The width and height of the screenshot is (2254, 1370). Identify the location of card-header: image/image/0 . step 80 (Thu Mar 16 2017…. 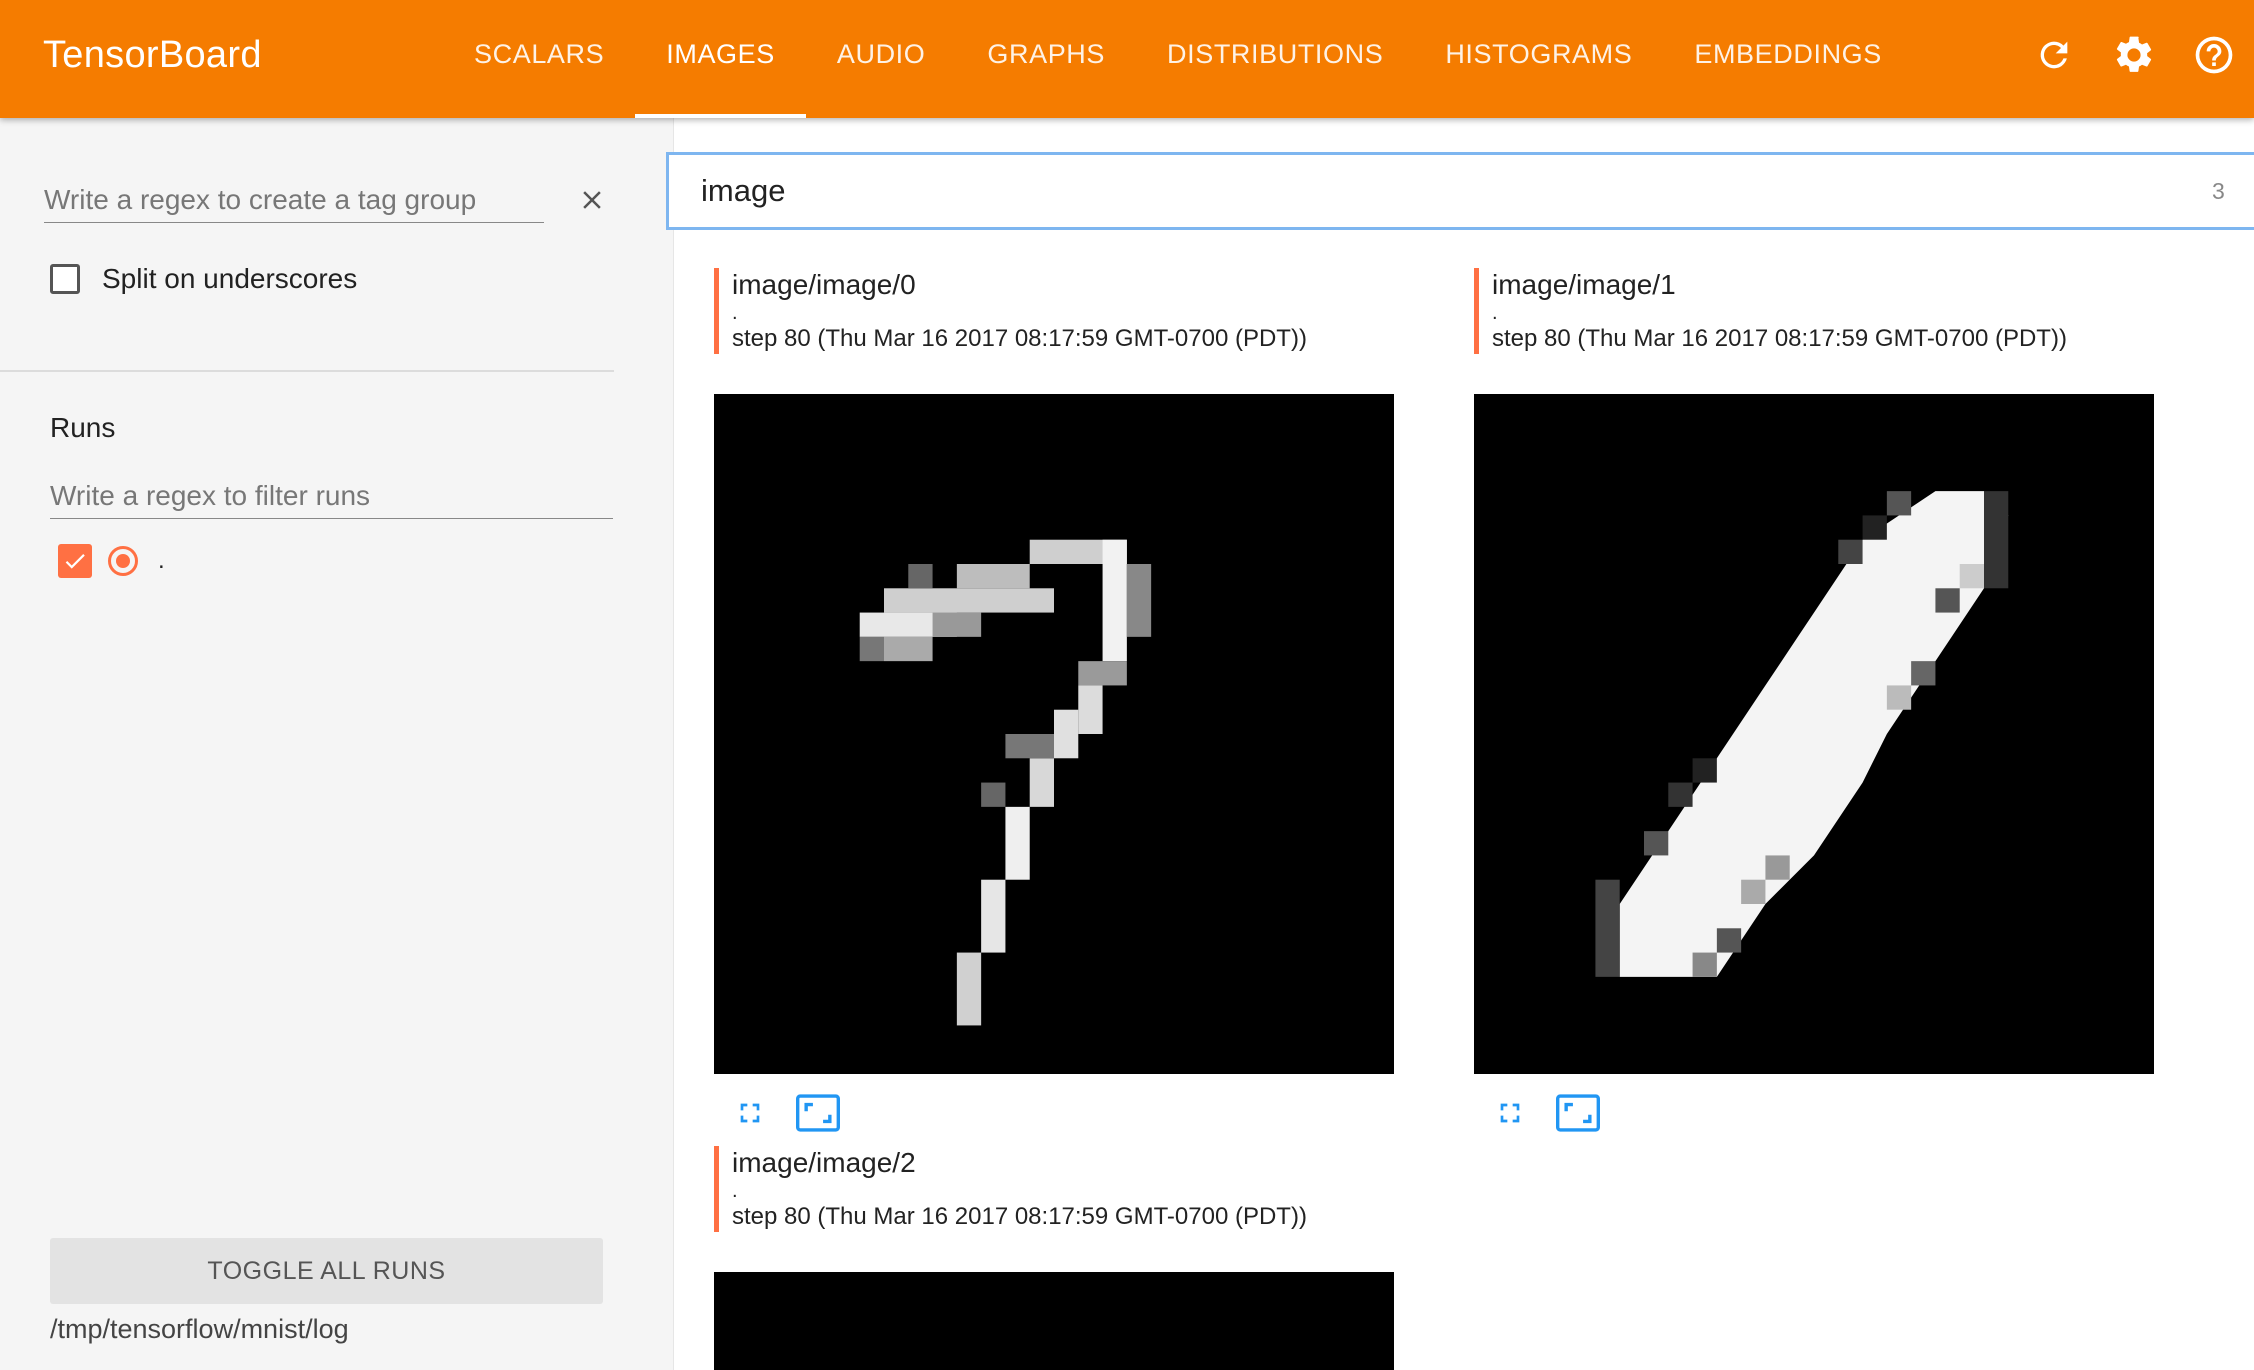
(1054, 331).